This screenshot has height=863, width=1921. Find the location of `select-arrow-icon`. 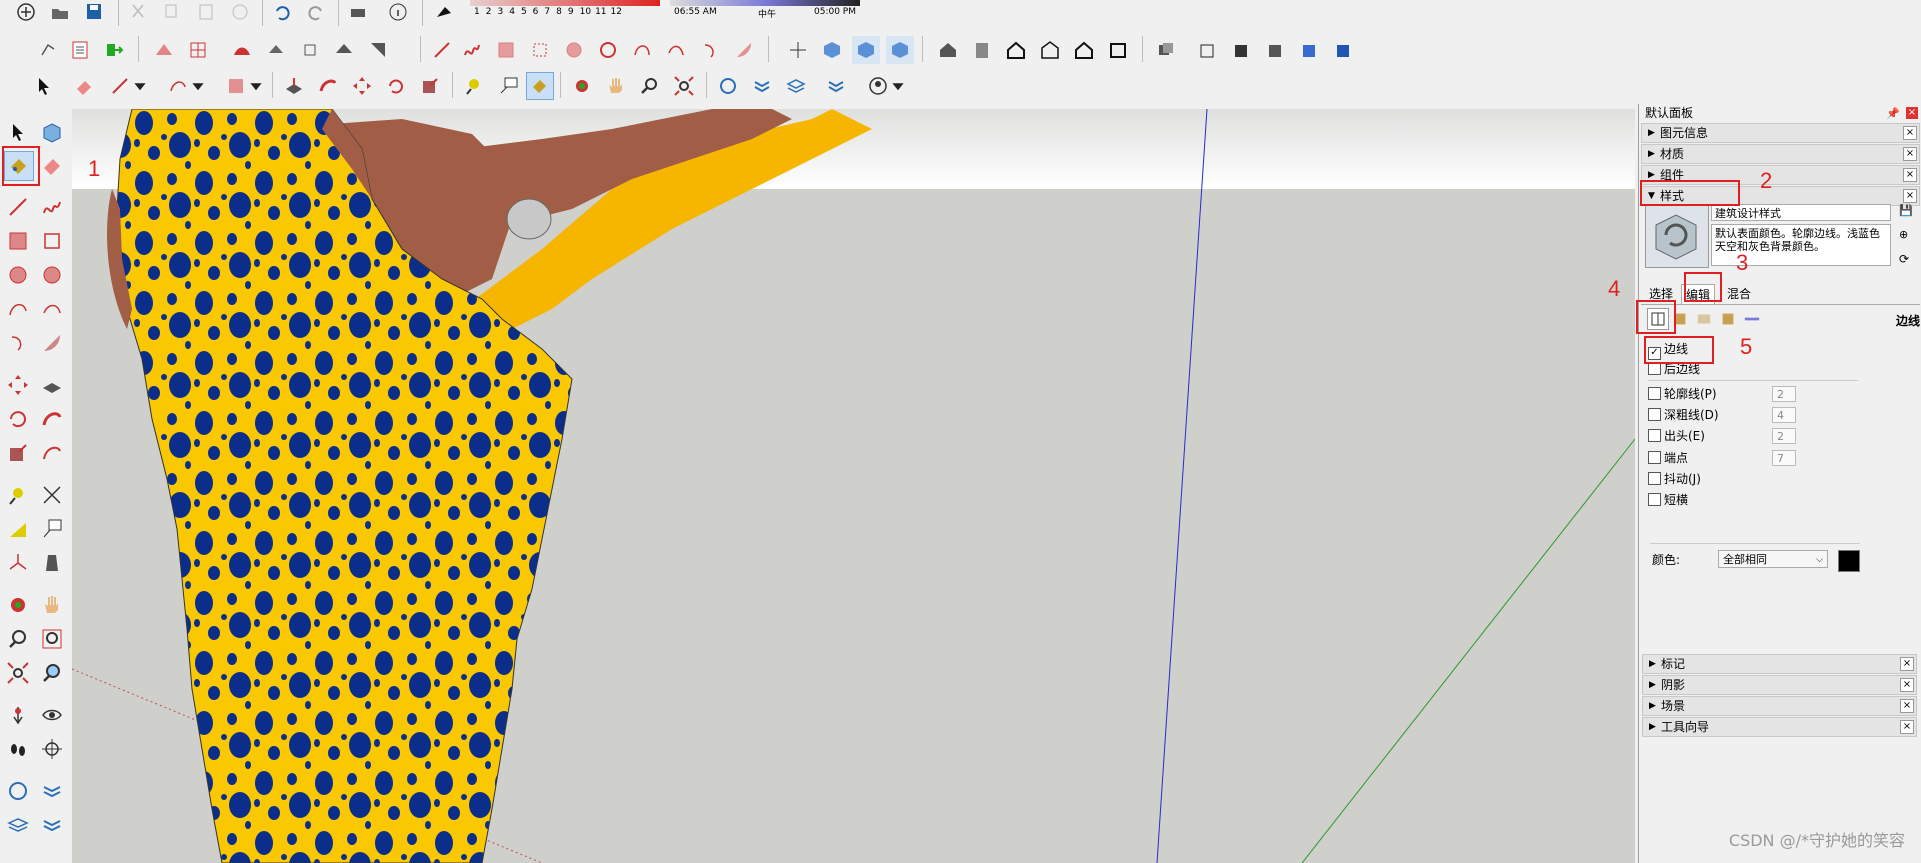

select-arrow-icon is located at coordinates (18, 133).